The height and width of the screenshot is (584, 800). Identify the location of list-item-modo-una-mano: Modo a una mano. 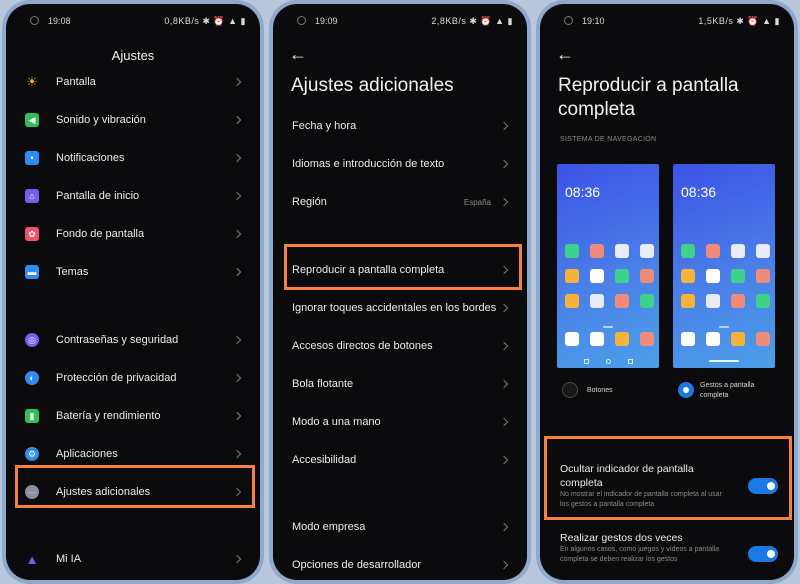
(400, 422).